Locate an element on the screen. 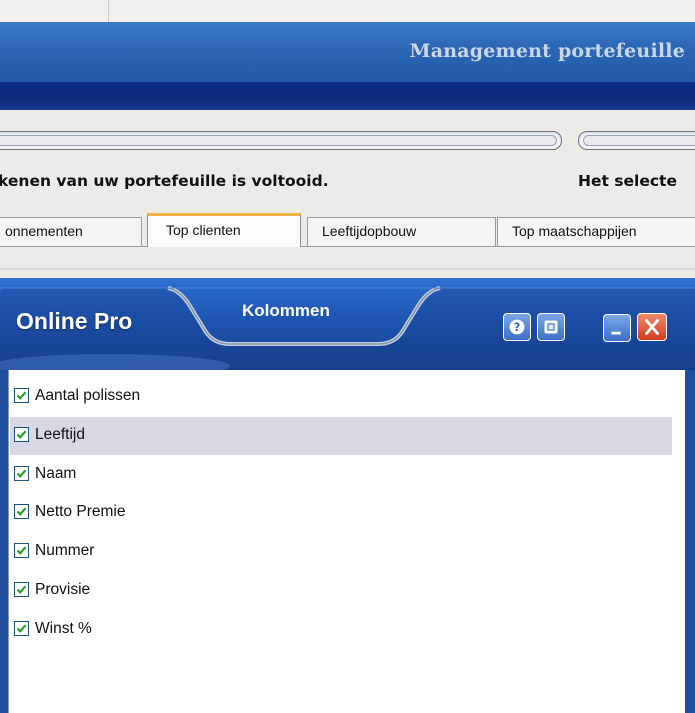  column-option: Winst % is located at coordinates (341, 630).